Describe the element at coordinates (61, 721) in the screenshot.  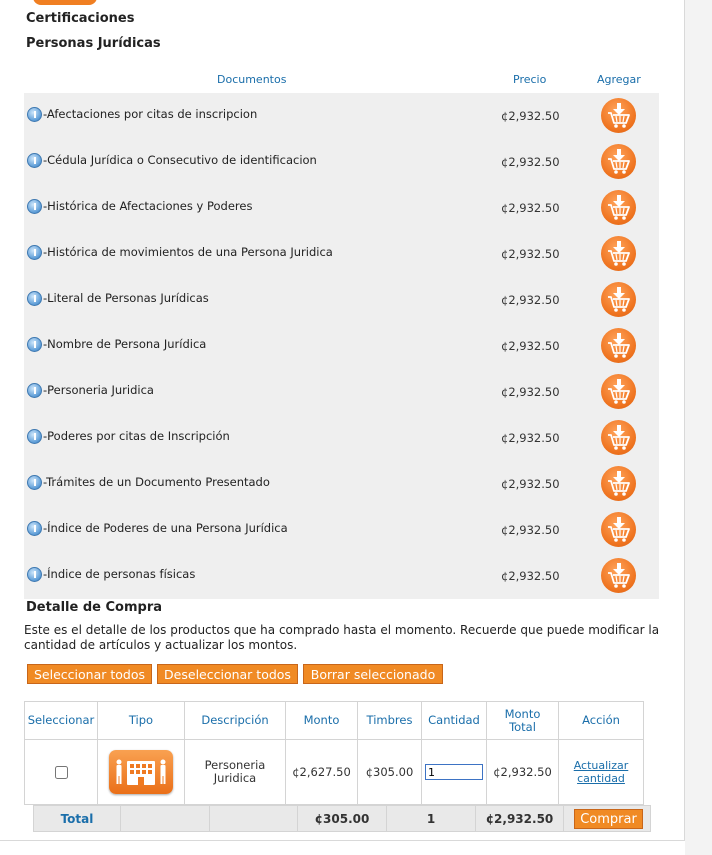
I see `col-header-select: Seleccionar` at that location.